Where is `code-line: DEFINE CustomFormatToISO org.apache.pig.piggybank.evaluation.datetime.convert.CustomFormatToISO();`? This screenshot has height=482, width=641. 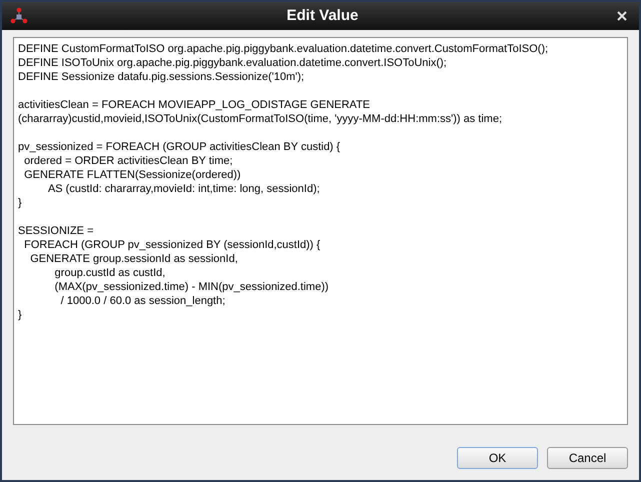
code-line: DEFINE CustomFormatToISO org.apache.pig.piggybank.evaluation.datetime.convert.CustomFormatToISO(); is located at coordinates (283, 49).